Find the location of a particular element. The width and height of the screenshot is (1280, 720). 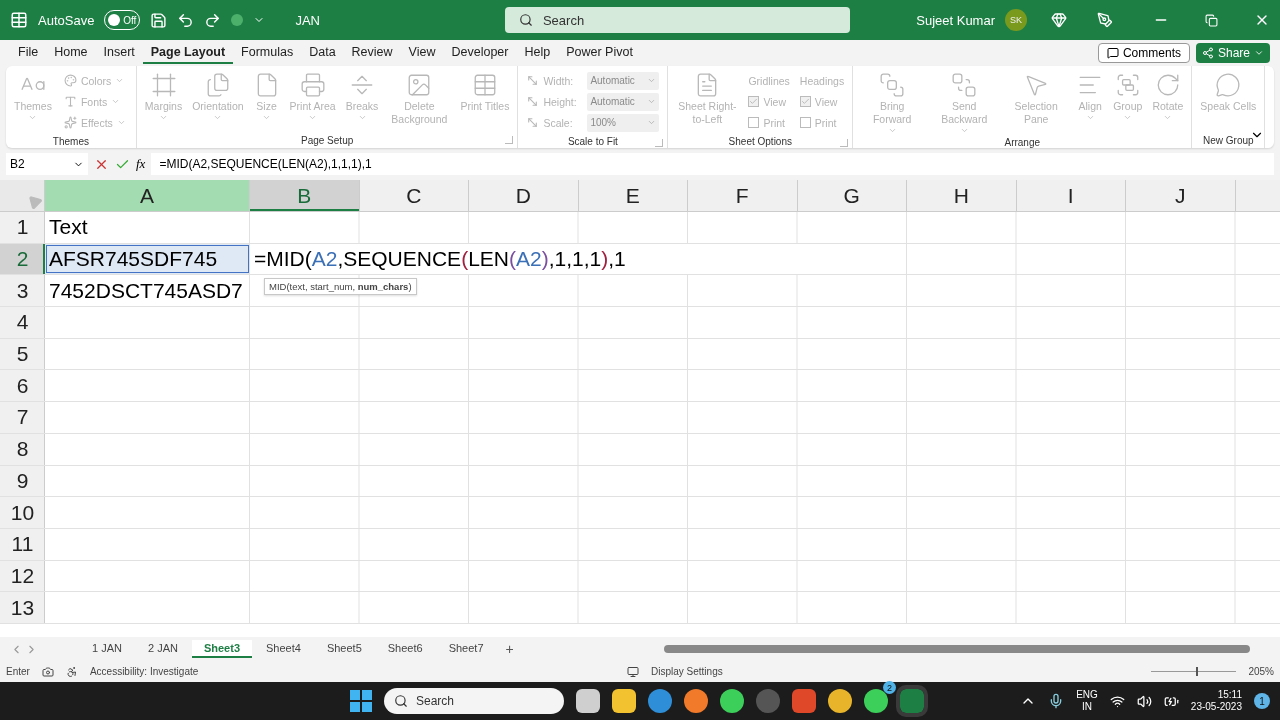

menu-tab: Data is located at coordinates (322, 53).